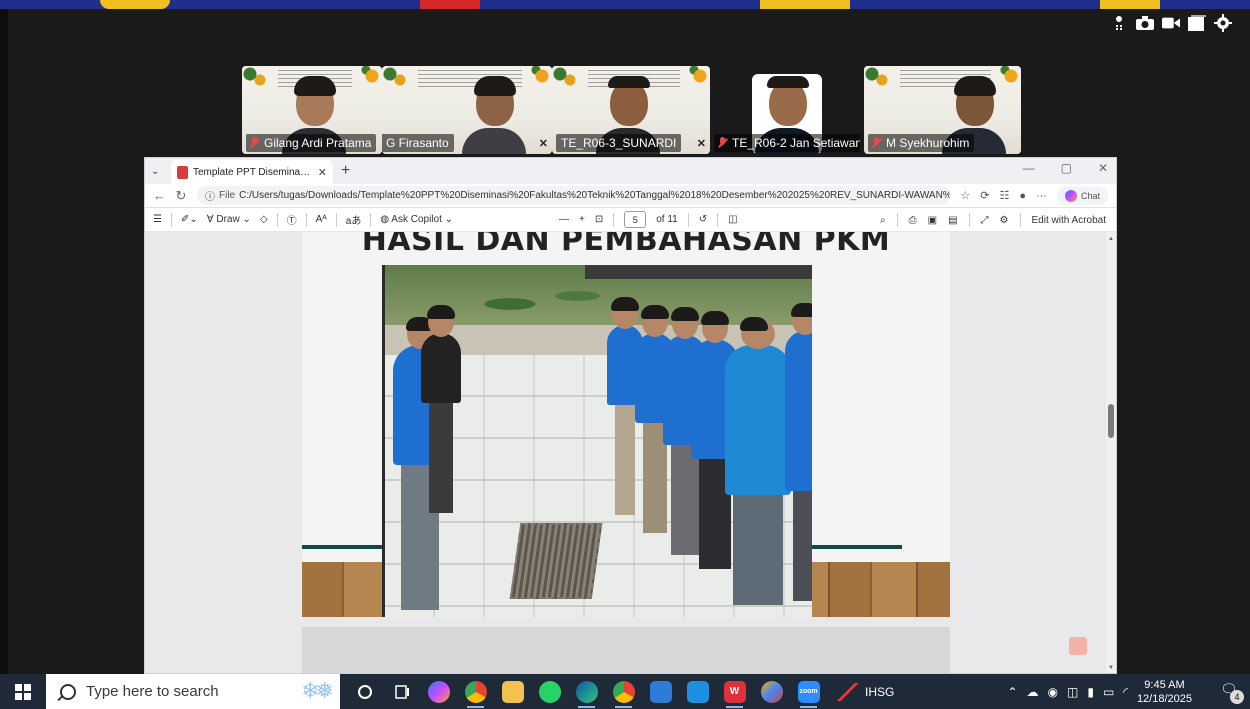  I want to click on chrome-icon, so click(475, 691).